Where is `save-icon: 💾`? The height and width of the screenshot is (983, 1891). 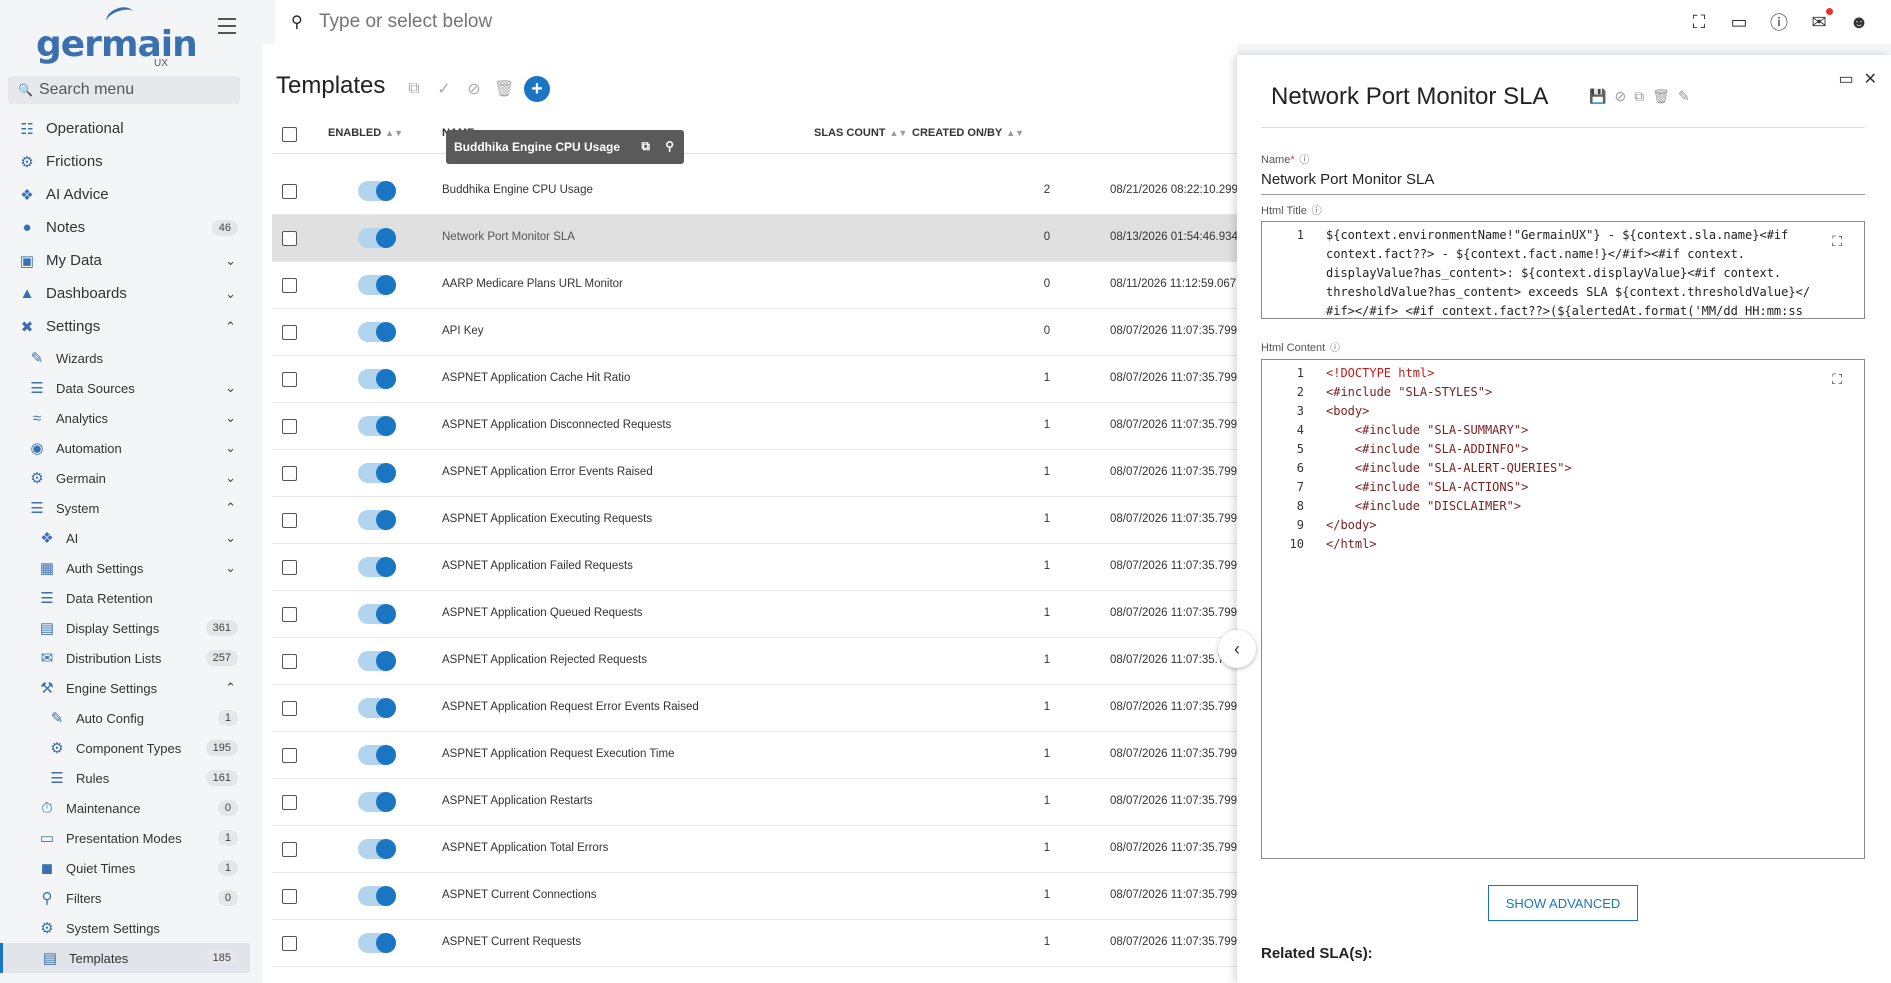
save-icon: 💾 is located at coordinates (1597, 96).